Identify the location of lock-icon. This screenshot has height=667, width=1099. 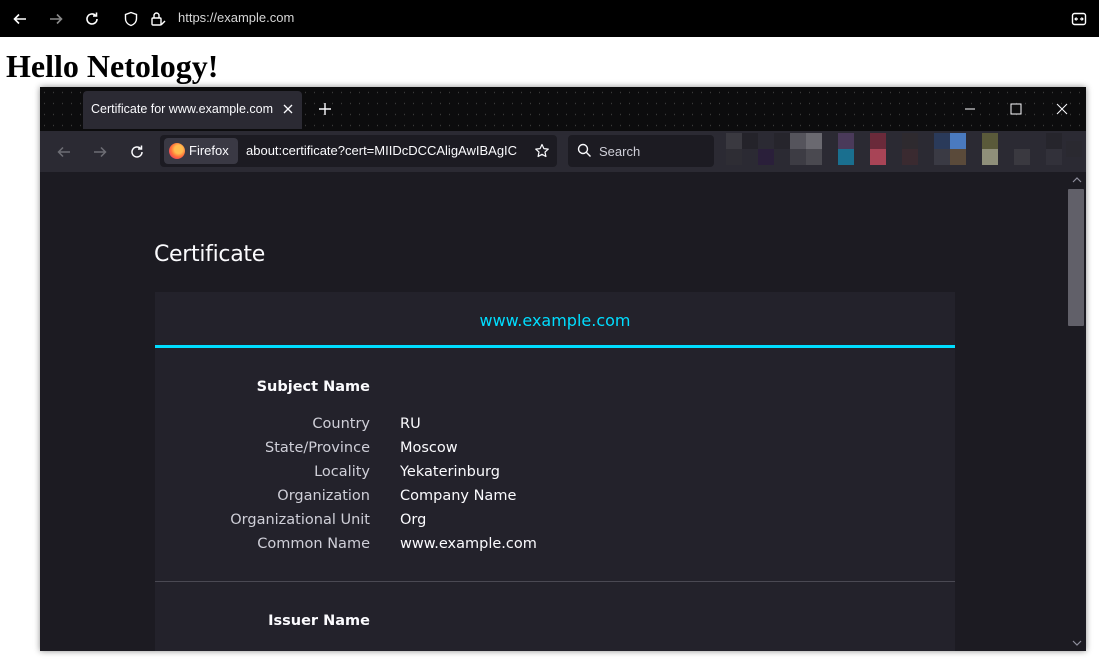
(158, 19).